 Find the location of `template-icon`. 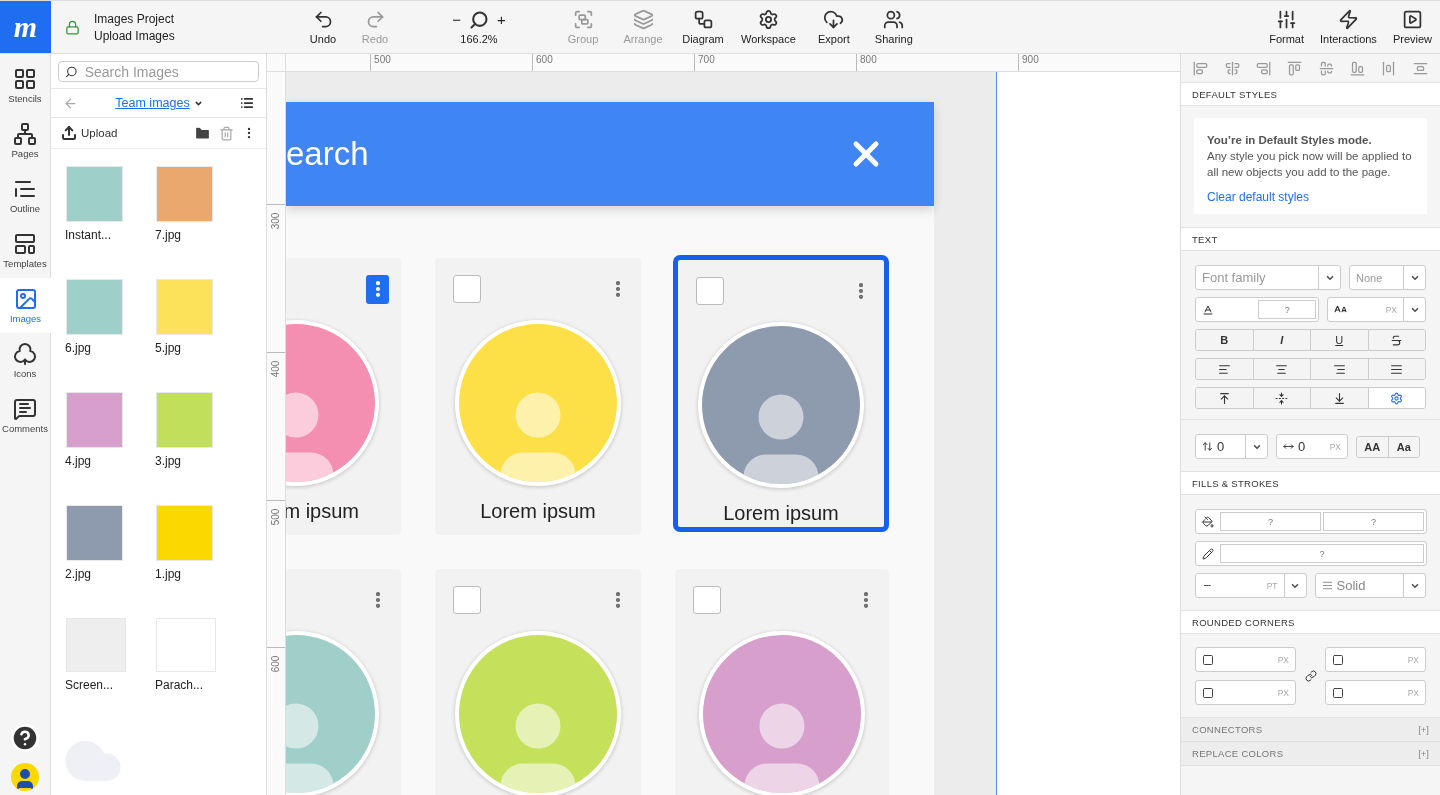

template-icon is located at coordinates (25, 244).